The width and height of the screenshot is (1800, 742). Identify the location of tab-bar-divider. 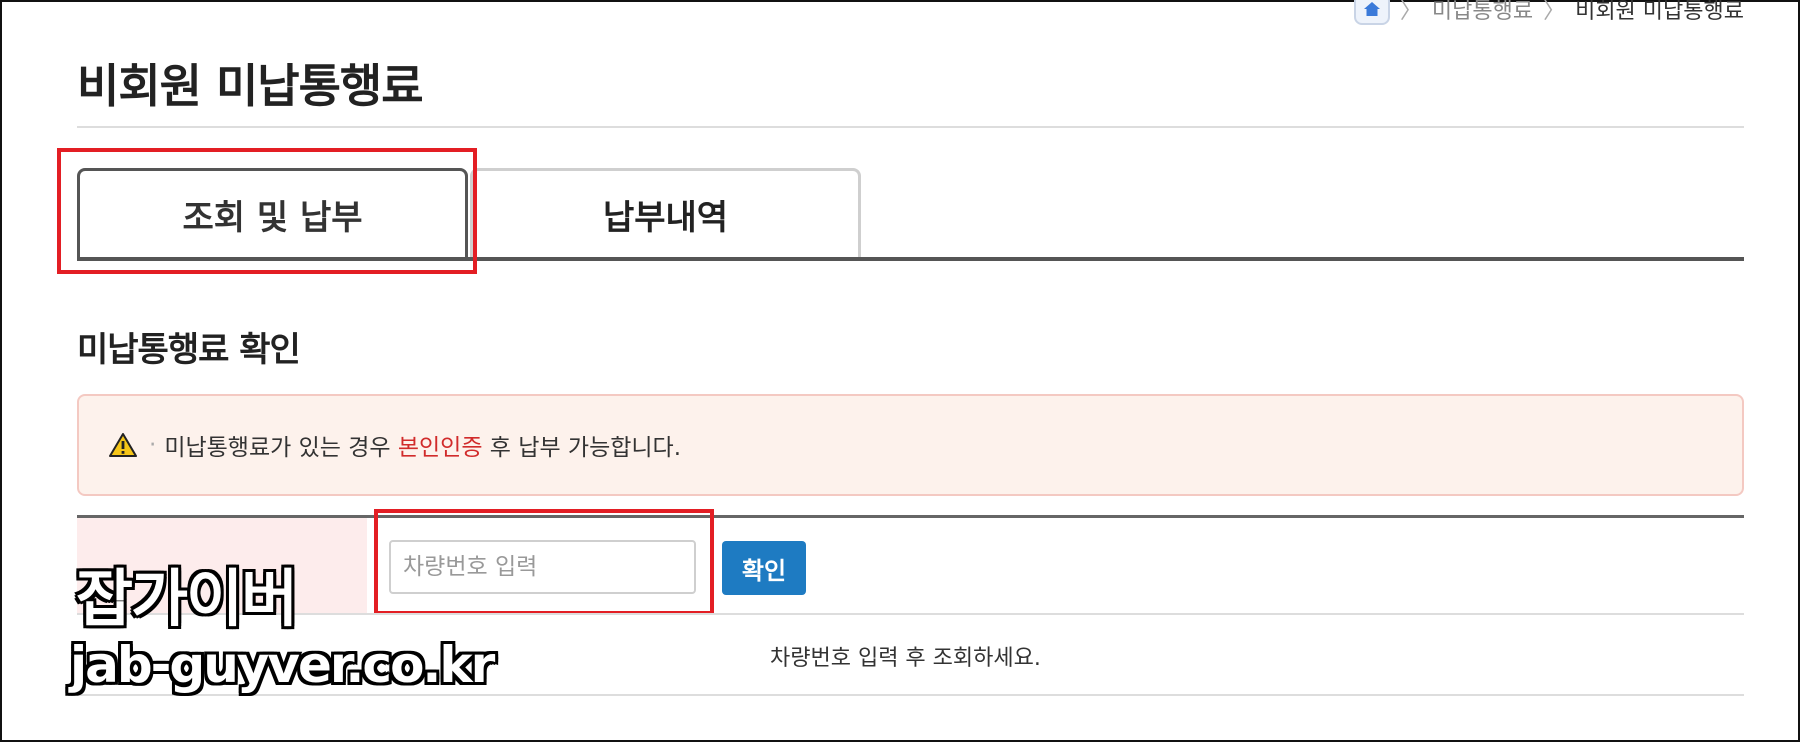
(910, 259).